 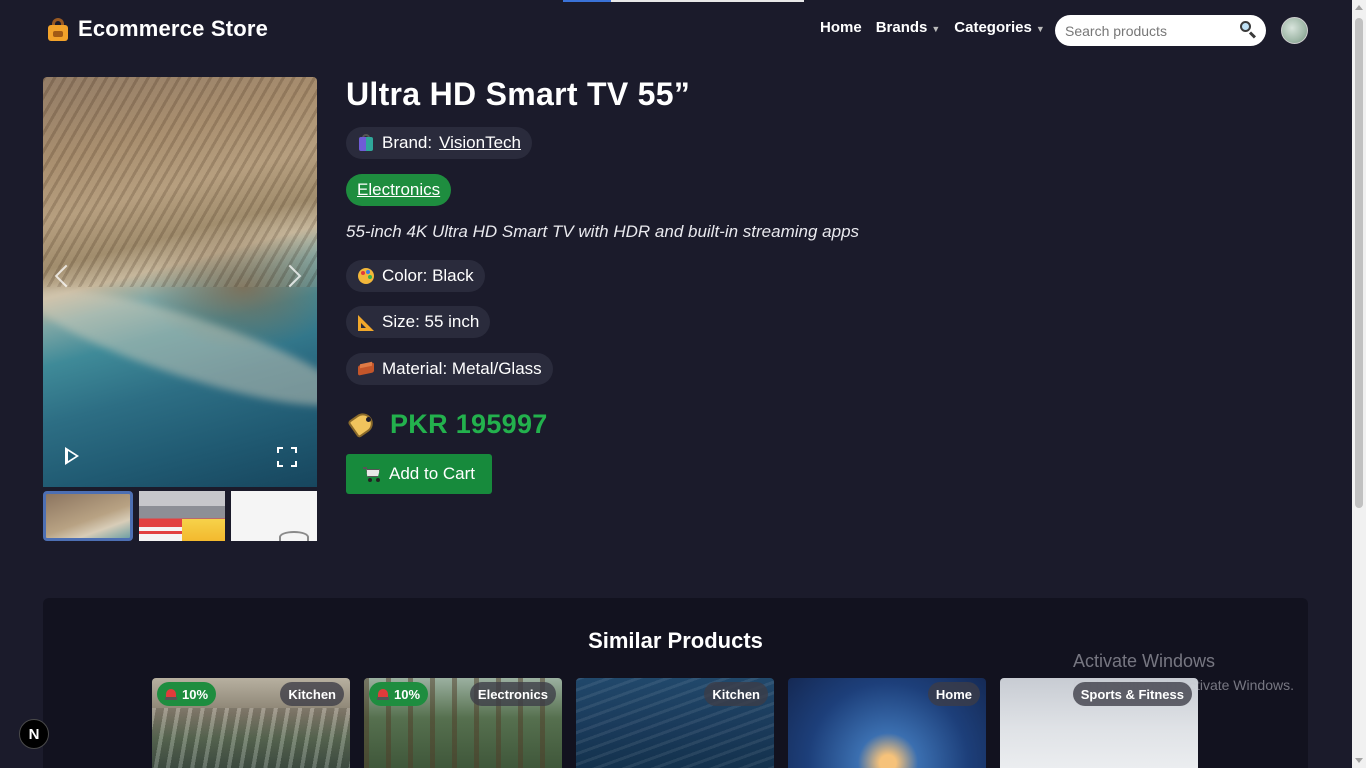 I want to click on triangular-ruler-icon, so click(x=366, y=322).